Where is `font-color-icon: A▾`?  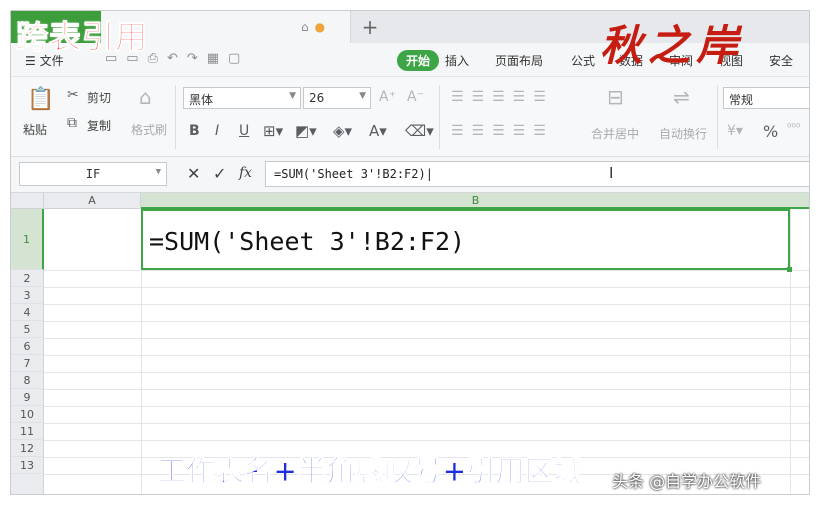
font-color-icon: A▾ is located at coordinates (378, 131).